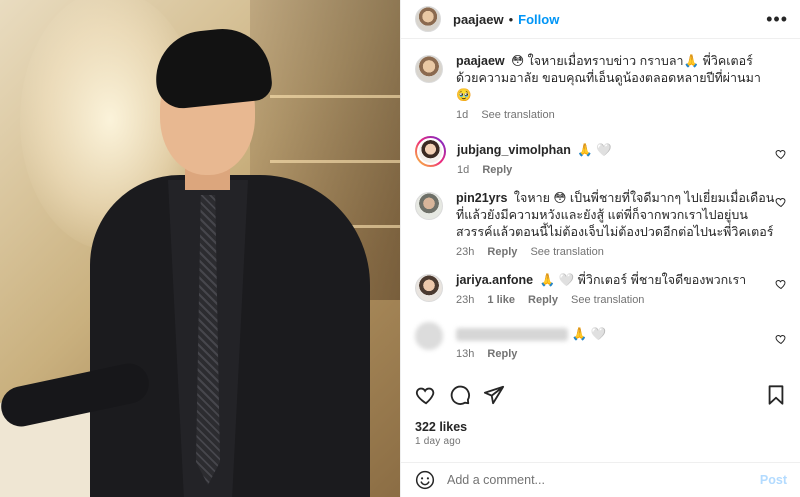 The width and height of the screenshot is (800, 497). I want to click on blurred-username, so click(512, 335).